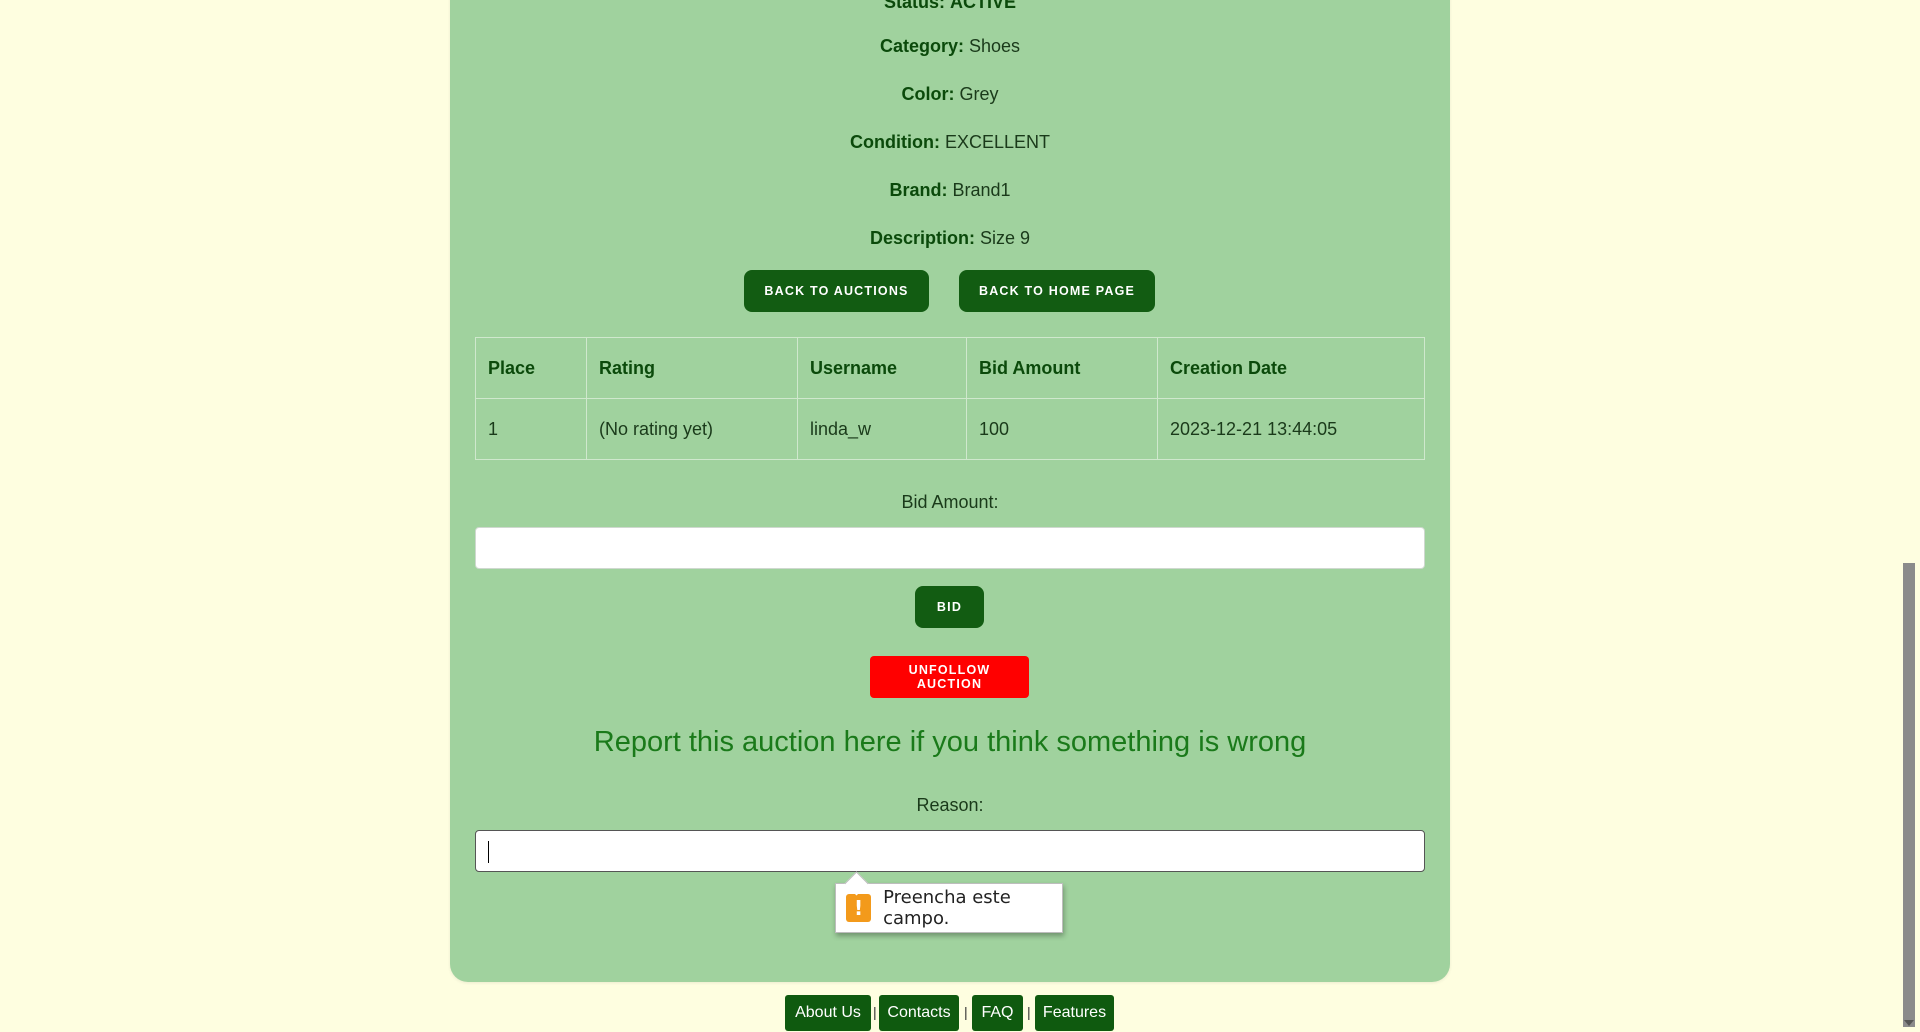 The image size is (1920, 1032). What do you see at coordinates (894, 142) in the screenshot?
I see `condition-label: Condition:` at bounding box center [894, 142].